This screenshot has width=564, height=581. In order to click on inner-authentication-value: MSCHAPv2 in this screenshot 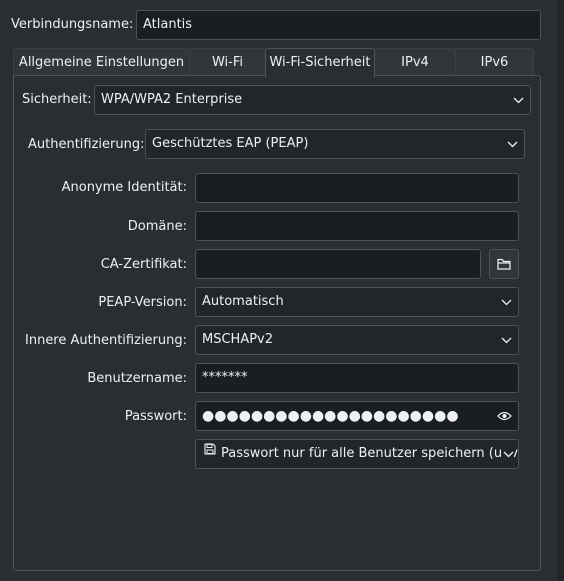, I will do `click(238, 339)`.